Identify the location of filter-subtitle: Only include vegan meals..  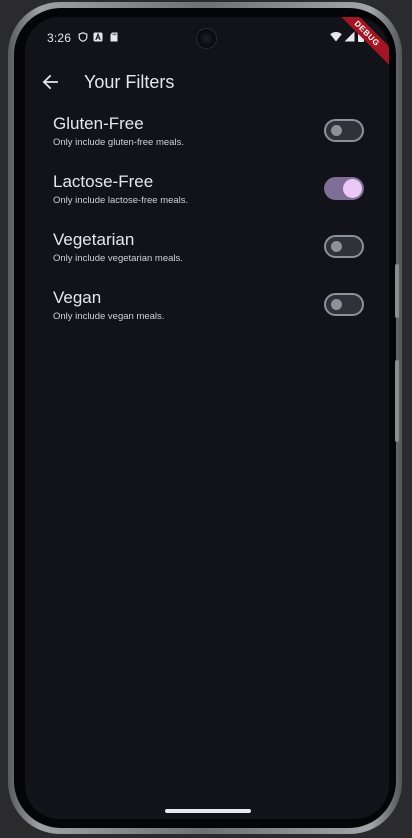
(109, 316).